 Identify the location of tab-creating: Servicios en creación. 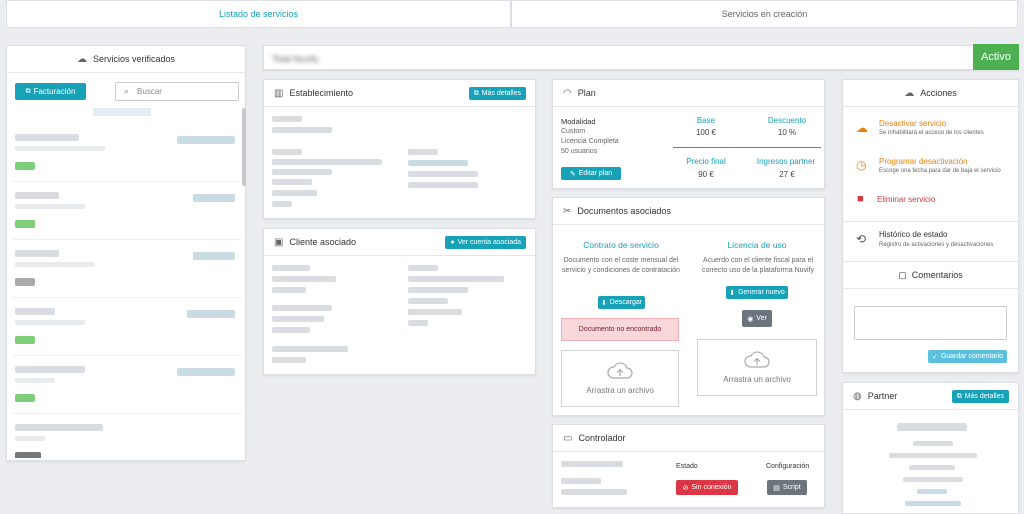
(764, 14).